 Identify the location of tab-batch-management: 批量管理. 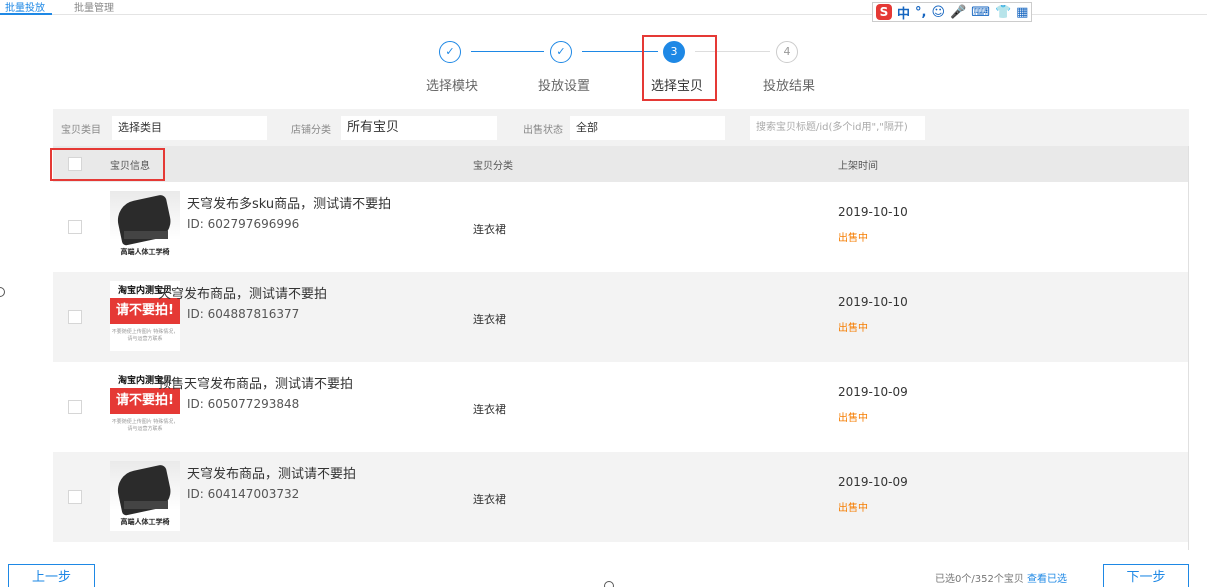
(94, 7).